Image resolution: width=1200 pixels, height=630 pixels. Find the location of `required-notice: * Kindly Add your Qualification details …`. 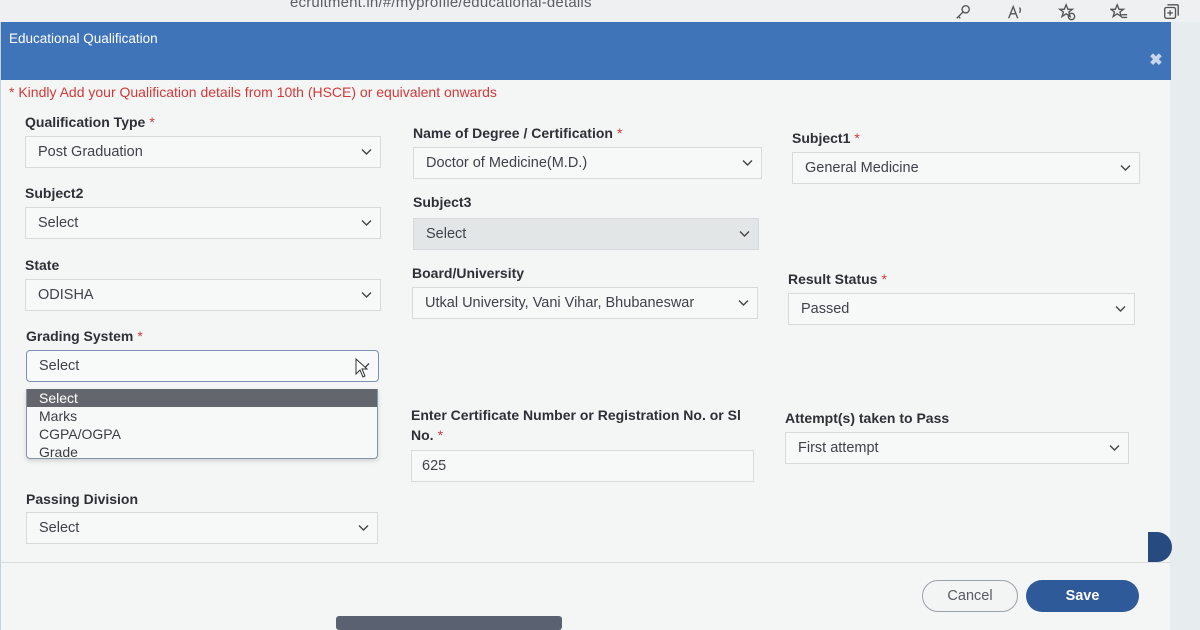

required-notice: * Kindly Add your Qualification details … is located at coordinates (253, 92).